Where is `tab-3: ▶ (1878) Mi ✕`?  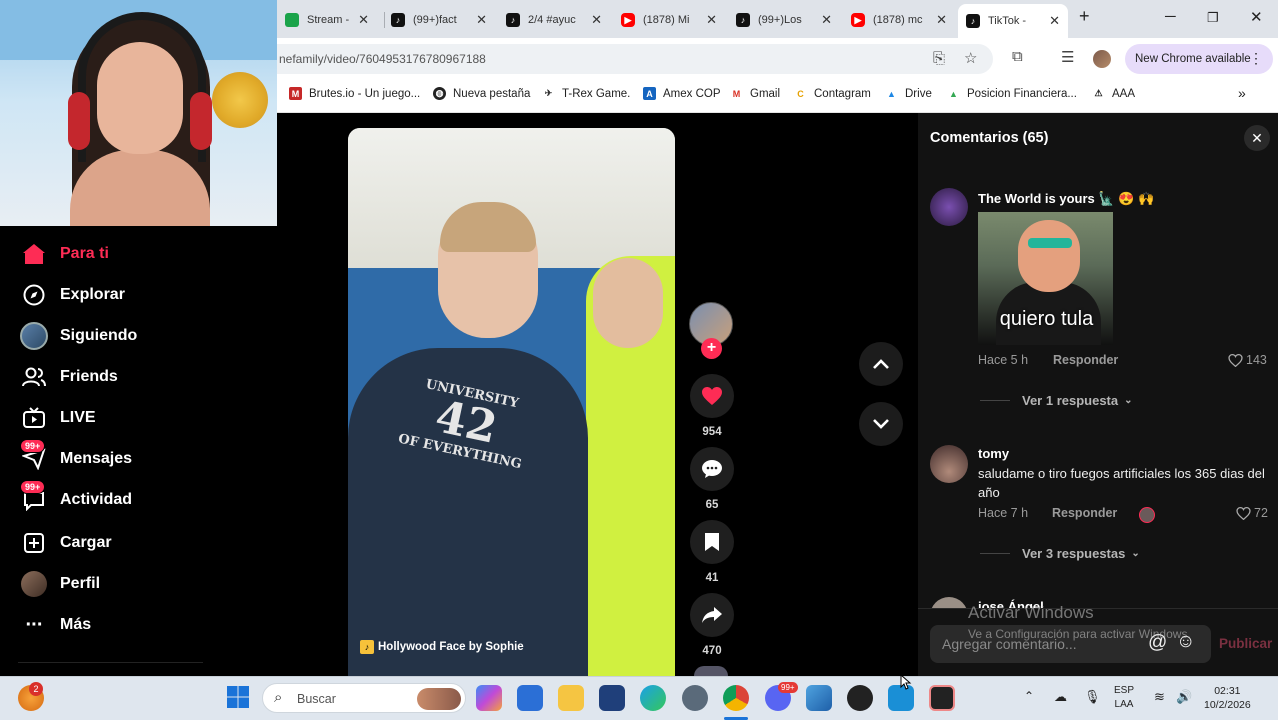
tab-3: ▶ (1878) Mi ✕ is located at coordinates (669, 20).